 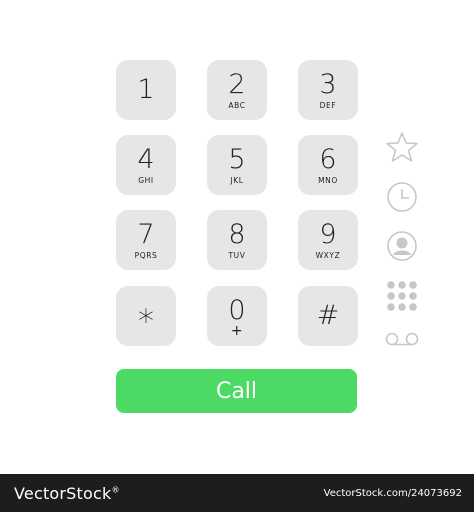 What do you see at coordinates (63, 493) in the screenshot?
I see `watermark-brand-text: VectorStock` at bounding box center [63, 493].